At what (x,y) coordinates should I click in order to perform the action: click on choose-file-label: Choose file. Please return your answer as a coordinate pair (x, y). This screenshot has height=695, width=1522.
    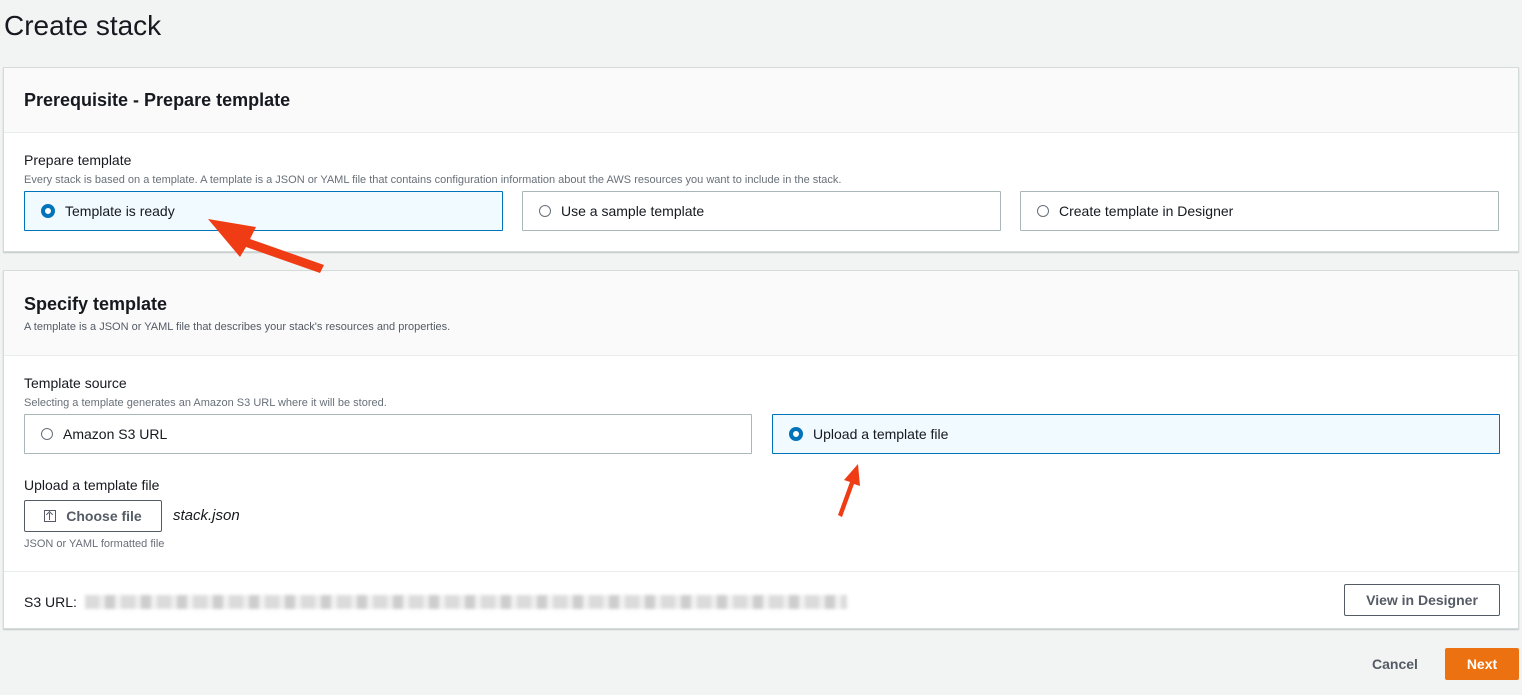
    Looking at the image, I should click on (104, 516).